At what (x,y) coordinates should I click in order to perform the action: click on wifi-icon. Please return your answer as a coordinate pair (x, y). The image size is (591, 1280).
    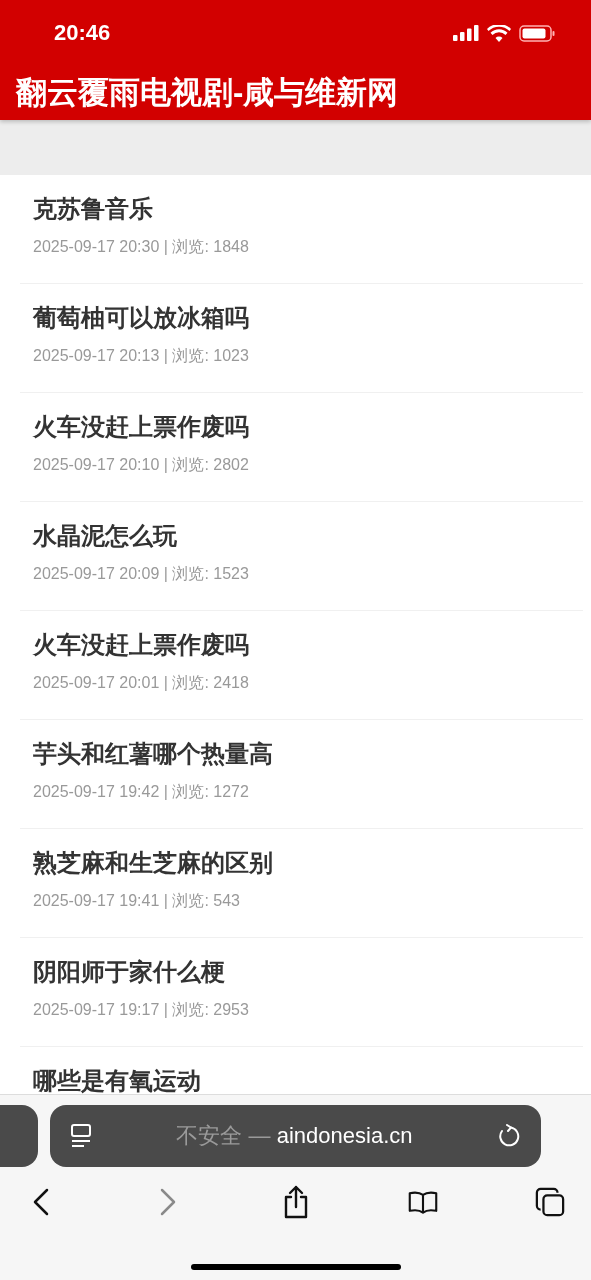
    Looking at the image, I should click on (499, 33).